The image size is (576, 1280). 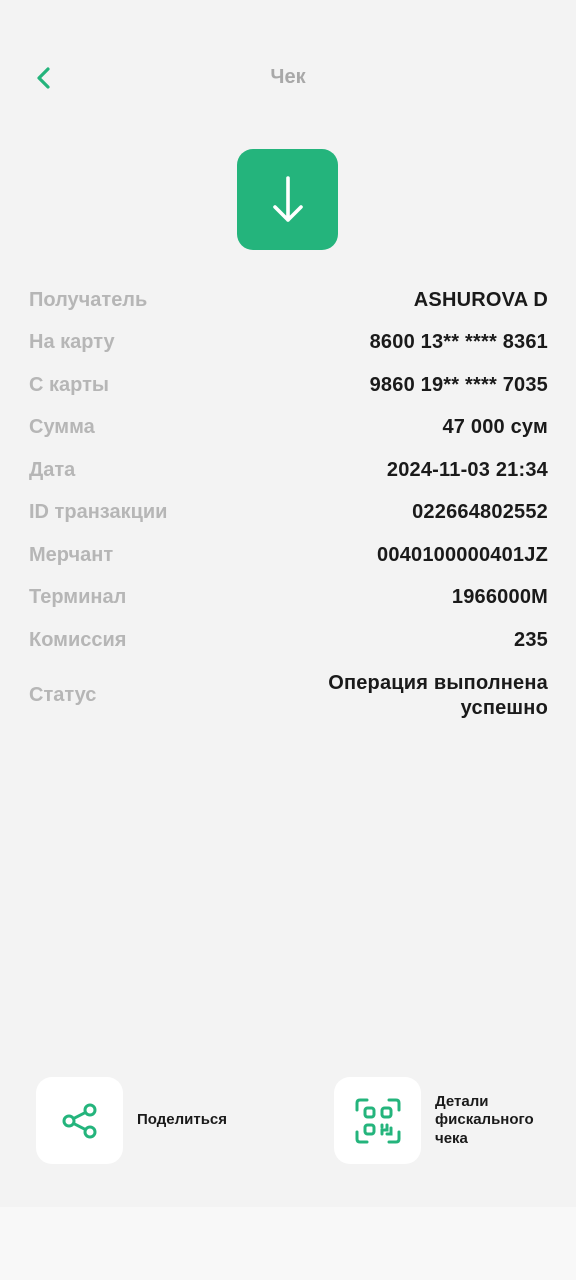 I want to click on fiscal-details-button: Детали фискального чека, so click(x=444, y=1120).